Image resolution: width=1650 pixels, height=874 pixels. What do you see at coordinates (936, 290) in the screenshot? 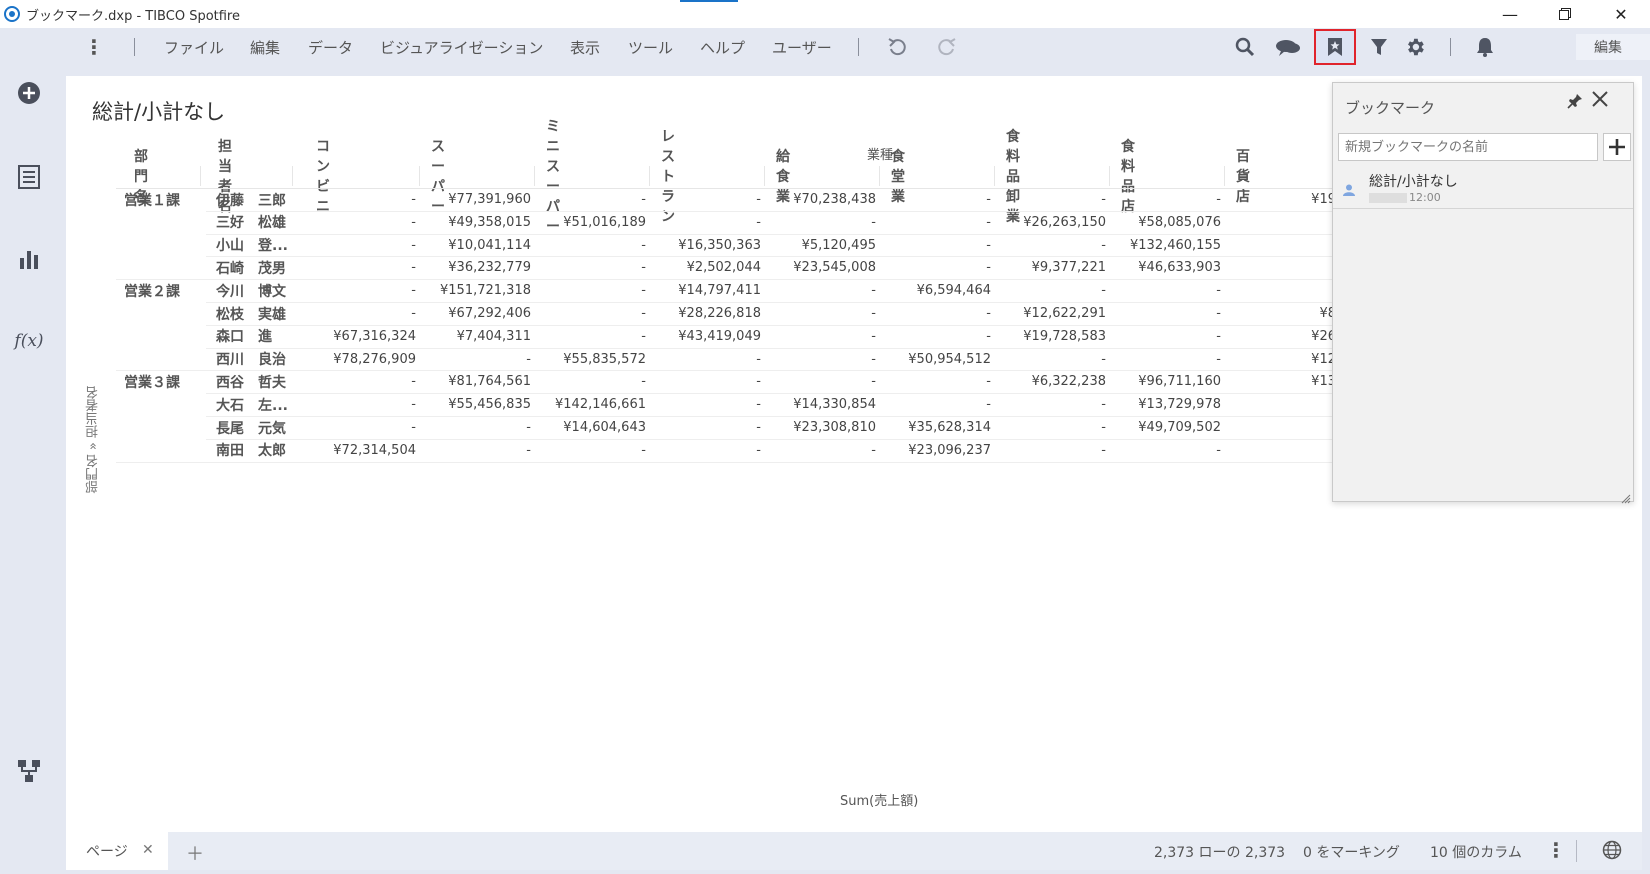
I see `value-cell: ¥6,594,464` at bounding box center [936, 290].